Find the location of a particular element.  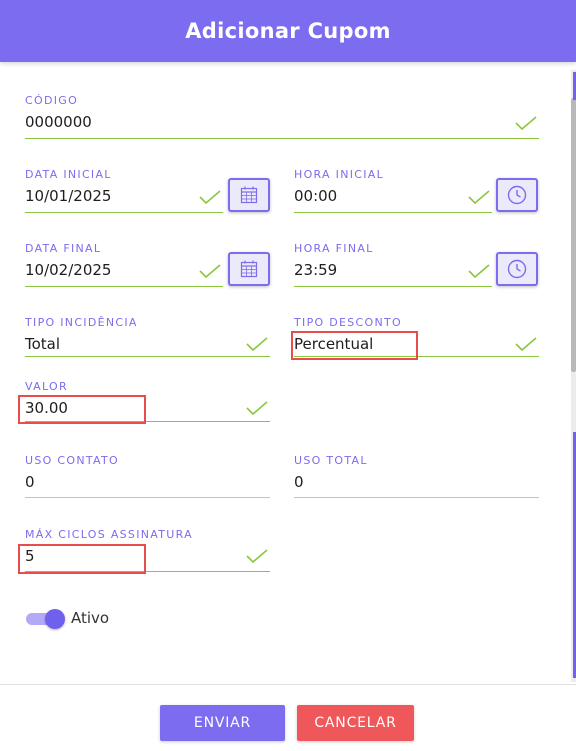

hora-final-label: HORA FINAL is located at coordinates (334, 248).